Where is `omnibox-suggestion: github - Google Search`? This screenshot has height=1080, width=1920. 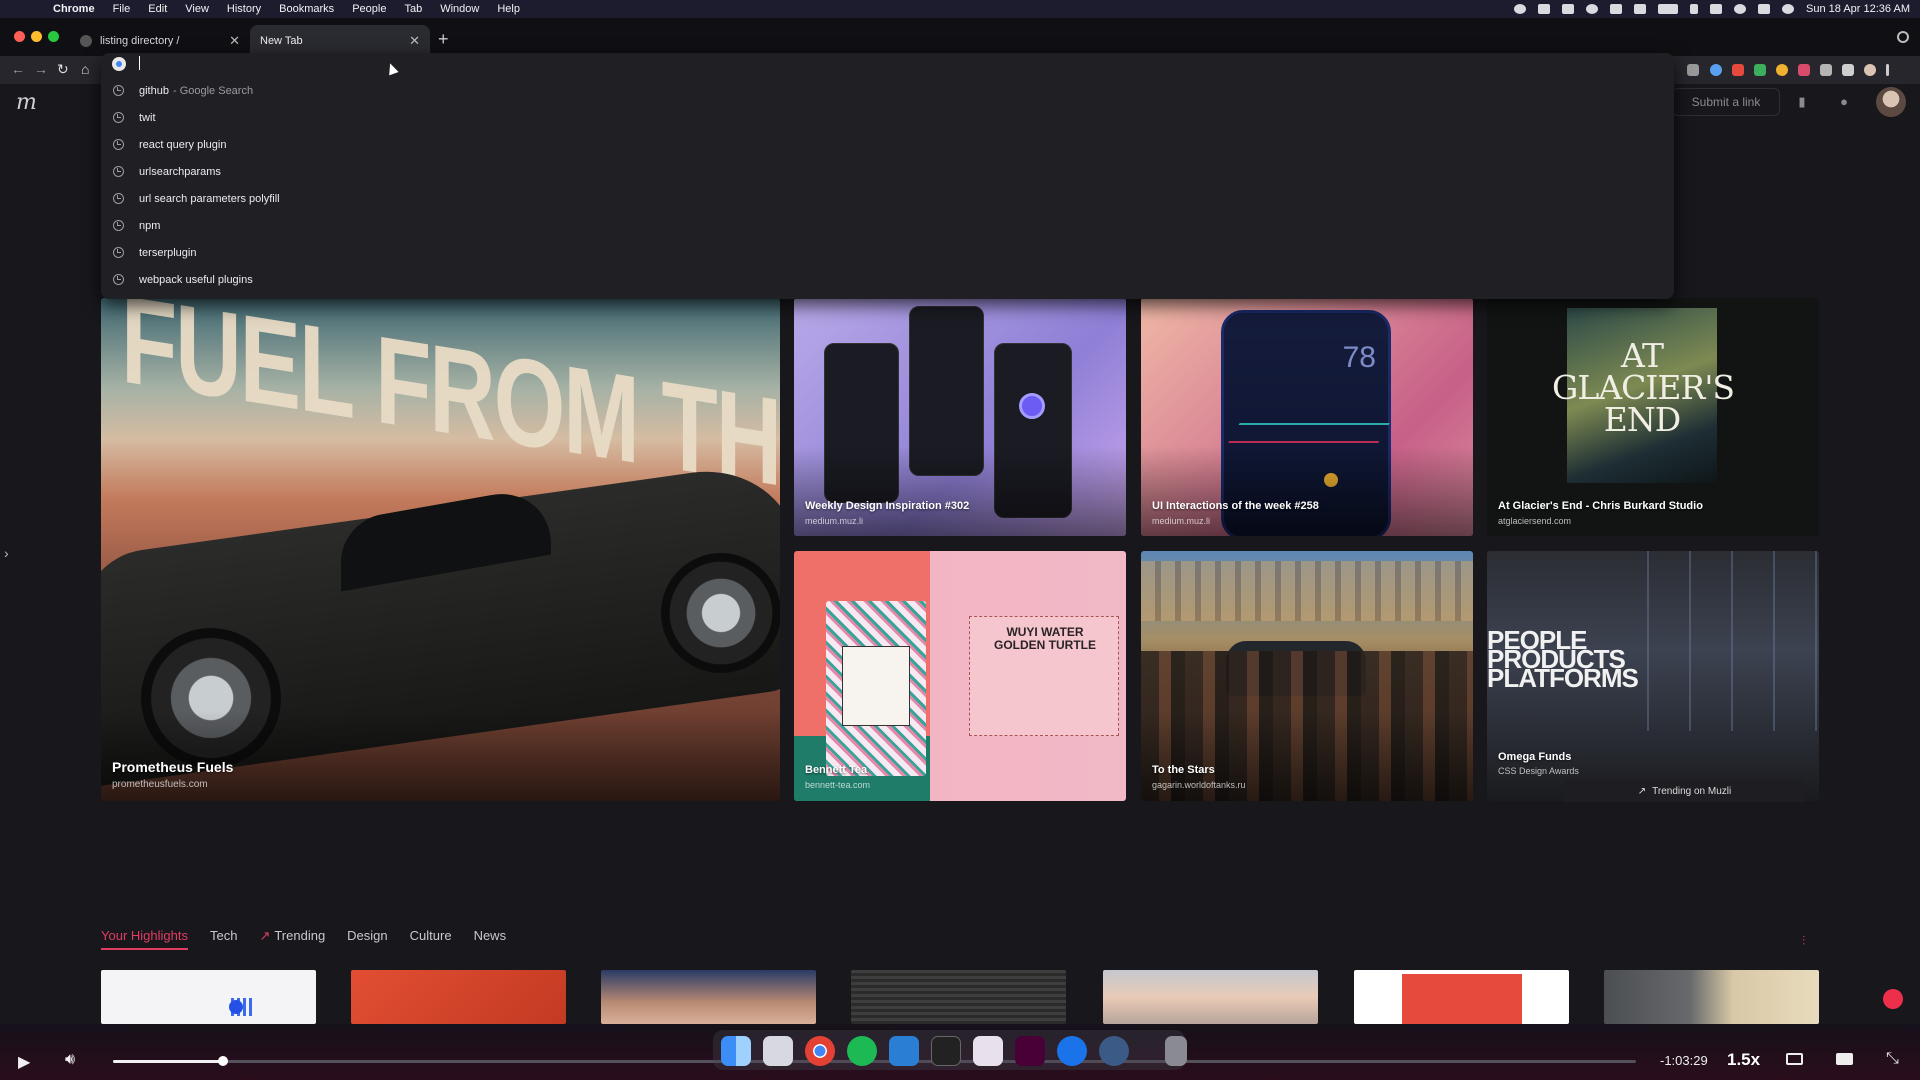
omnibox-suggestion: github - Google Search is located at coordinates (887, 90).